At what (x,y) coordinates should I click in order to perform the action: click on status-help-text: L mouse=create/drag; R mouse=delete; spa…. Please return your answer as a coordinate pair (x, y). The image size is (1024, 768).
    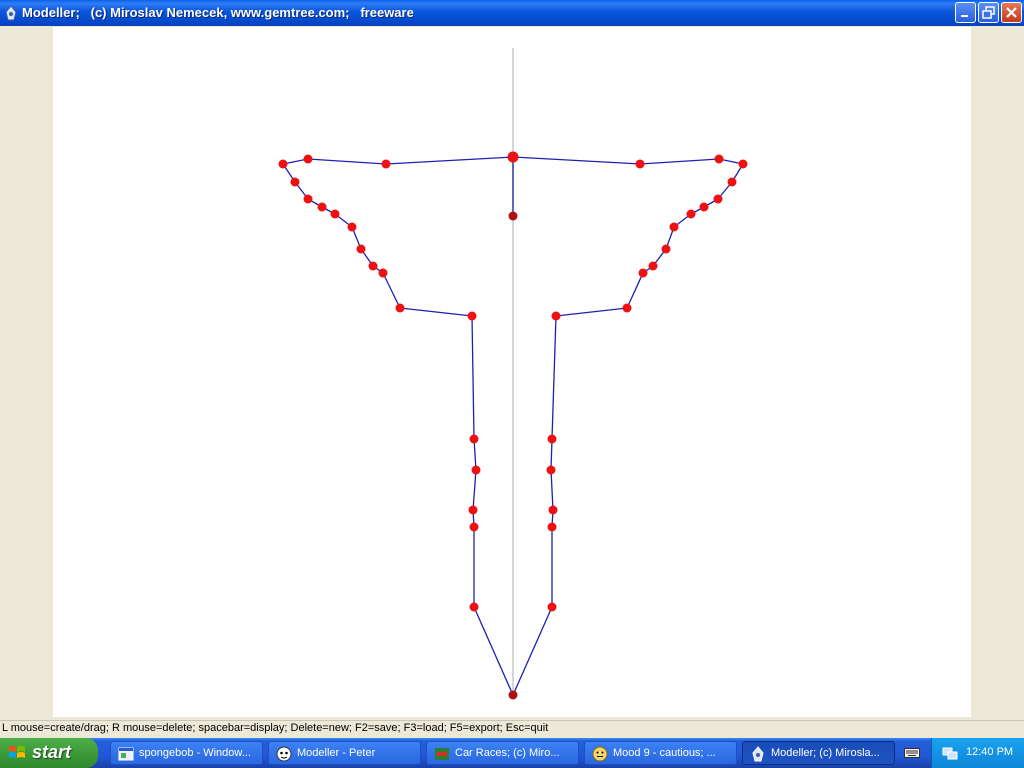
    Looking at the image, I should click on (275, 728).